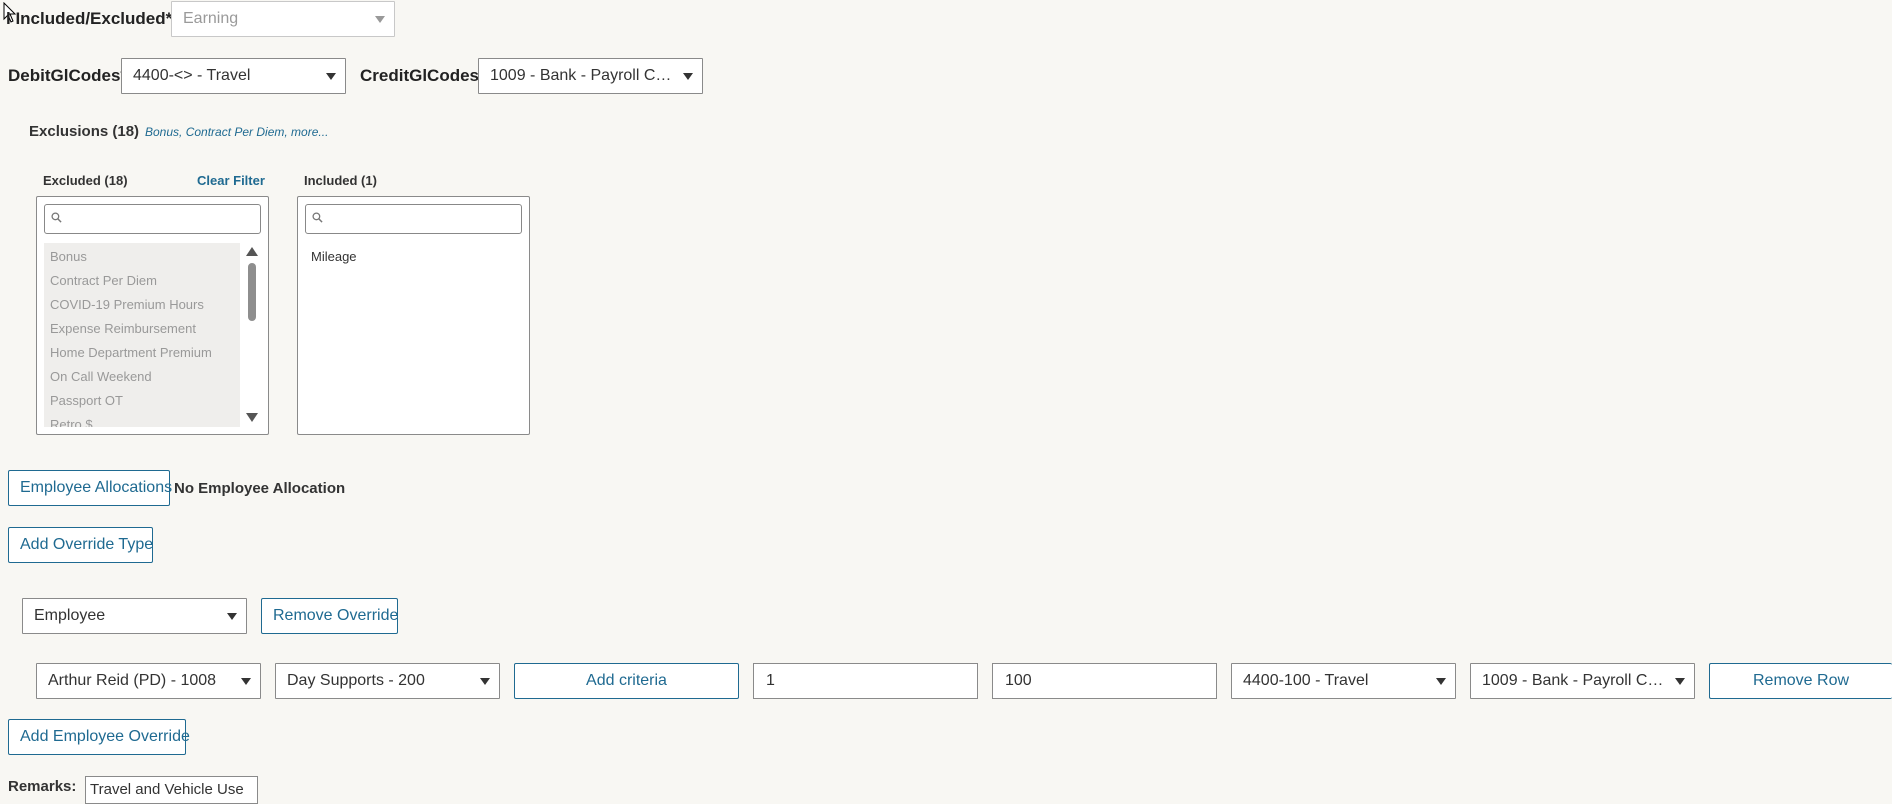 The width and height of the screenshot is (1892, 804). I want to click on list-item: On Call Weekend, so click(101, 376).